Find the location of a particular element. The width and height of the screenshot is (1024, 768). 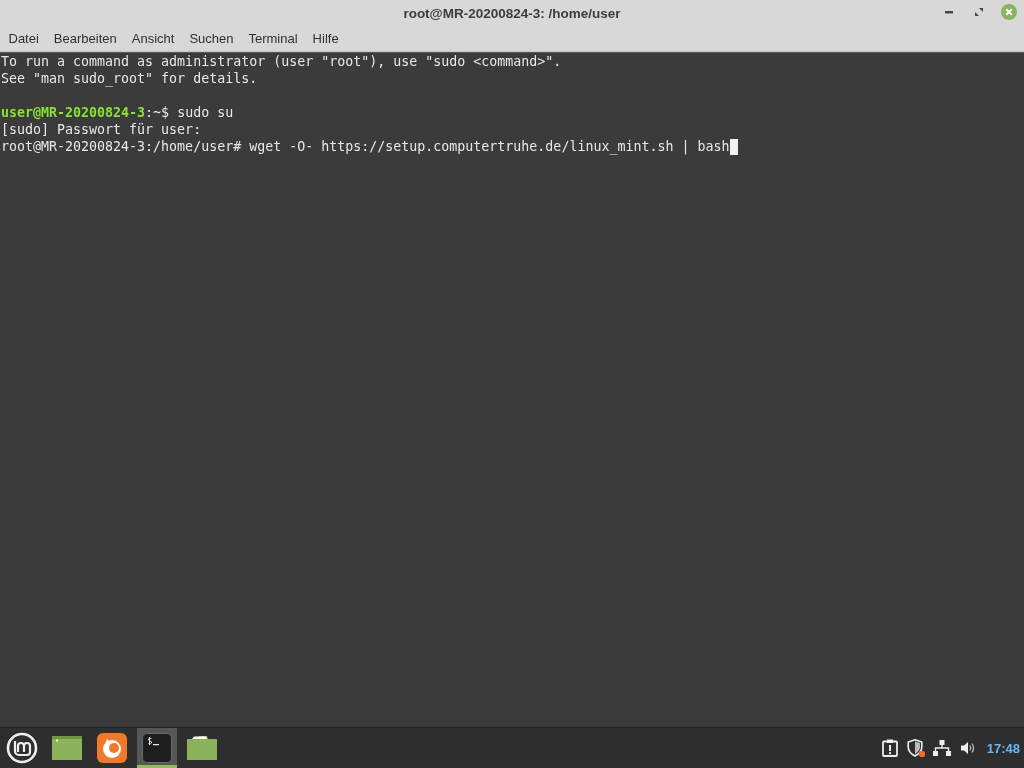

terminal-icon is located at coordinates (157, 748).